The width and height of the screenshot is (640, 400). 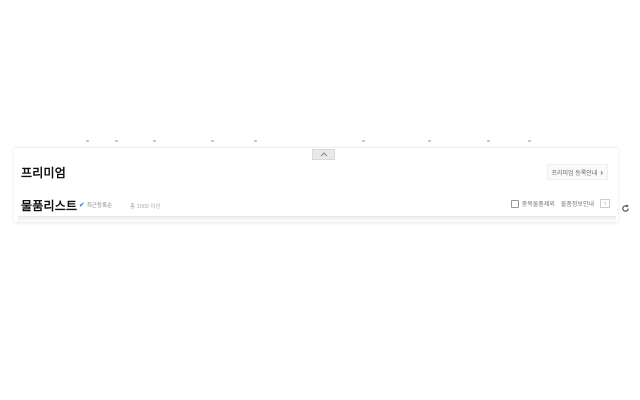 What do you see at coordinates (317, 219) in the screenshot?
I see `panel-shadow` at bounding box center [317, 219].